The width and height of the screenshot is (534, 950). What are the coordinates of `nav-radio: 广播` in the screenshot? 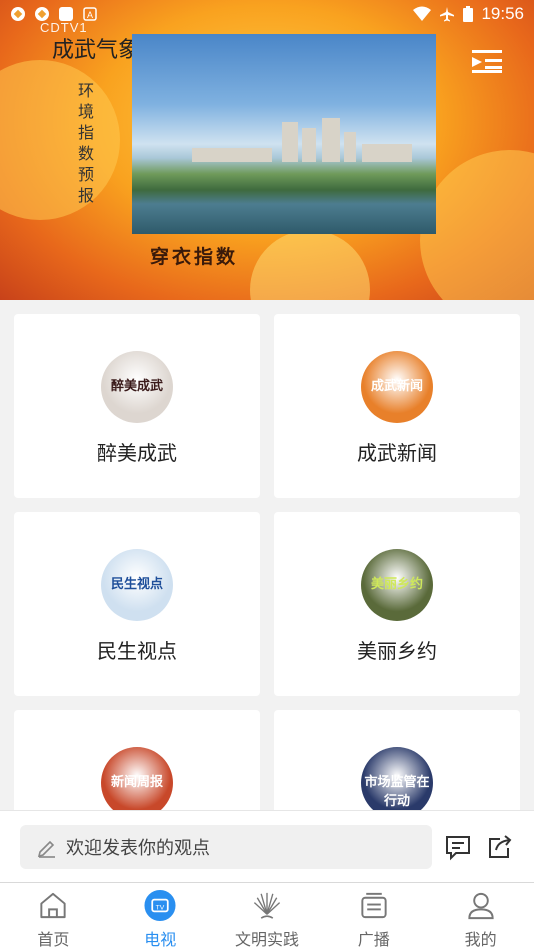 It's located at (373, 916).